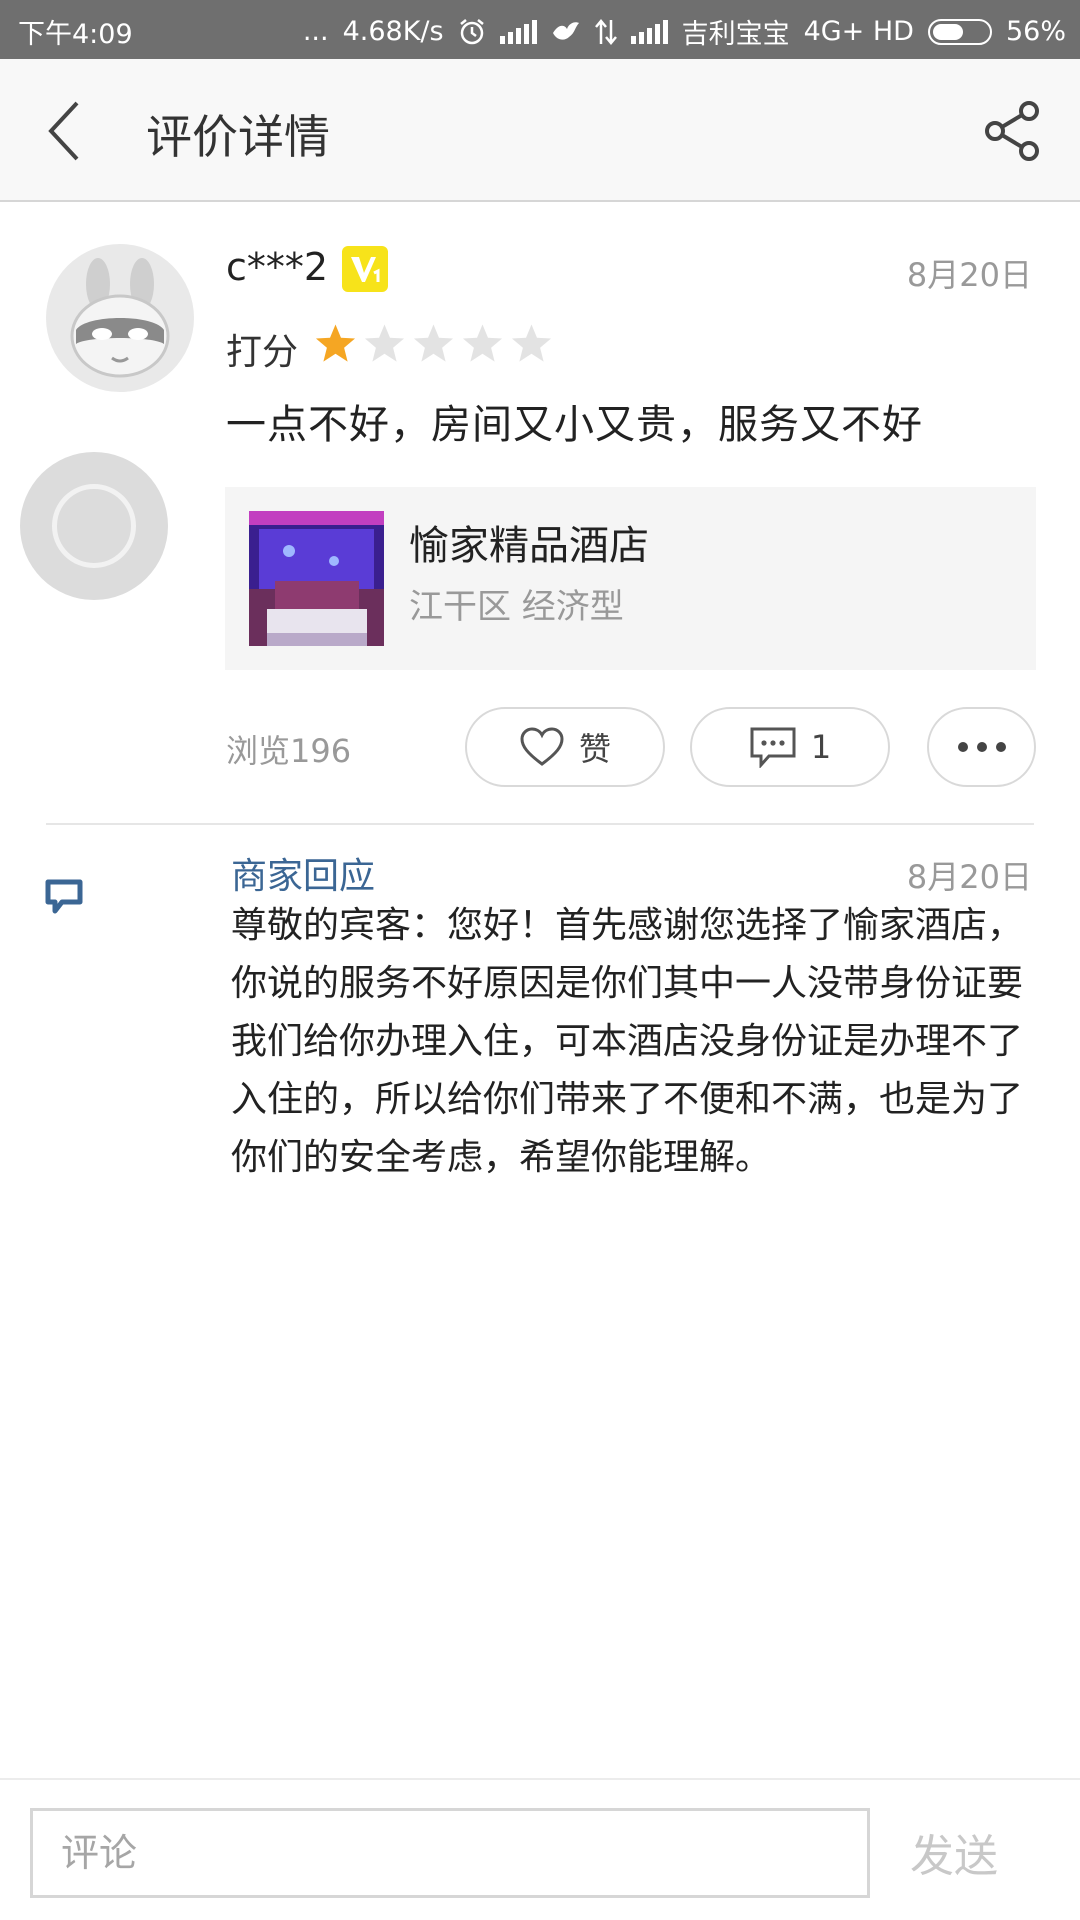  I want to click on merchant-reply-label: 商家回应, so click(303, 876).